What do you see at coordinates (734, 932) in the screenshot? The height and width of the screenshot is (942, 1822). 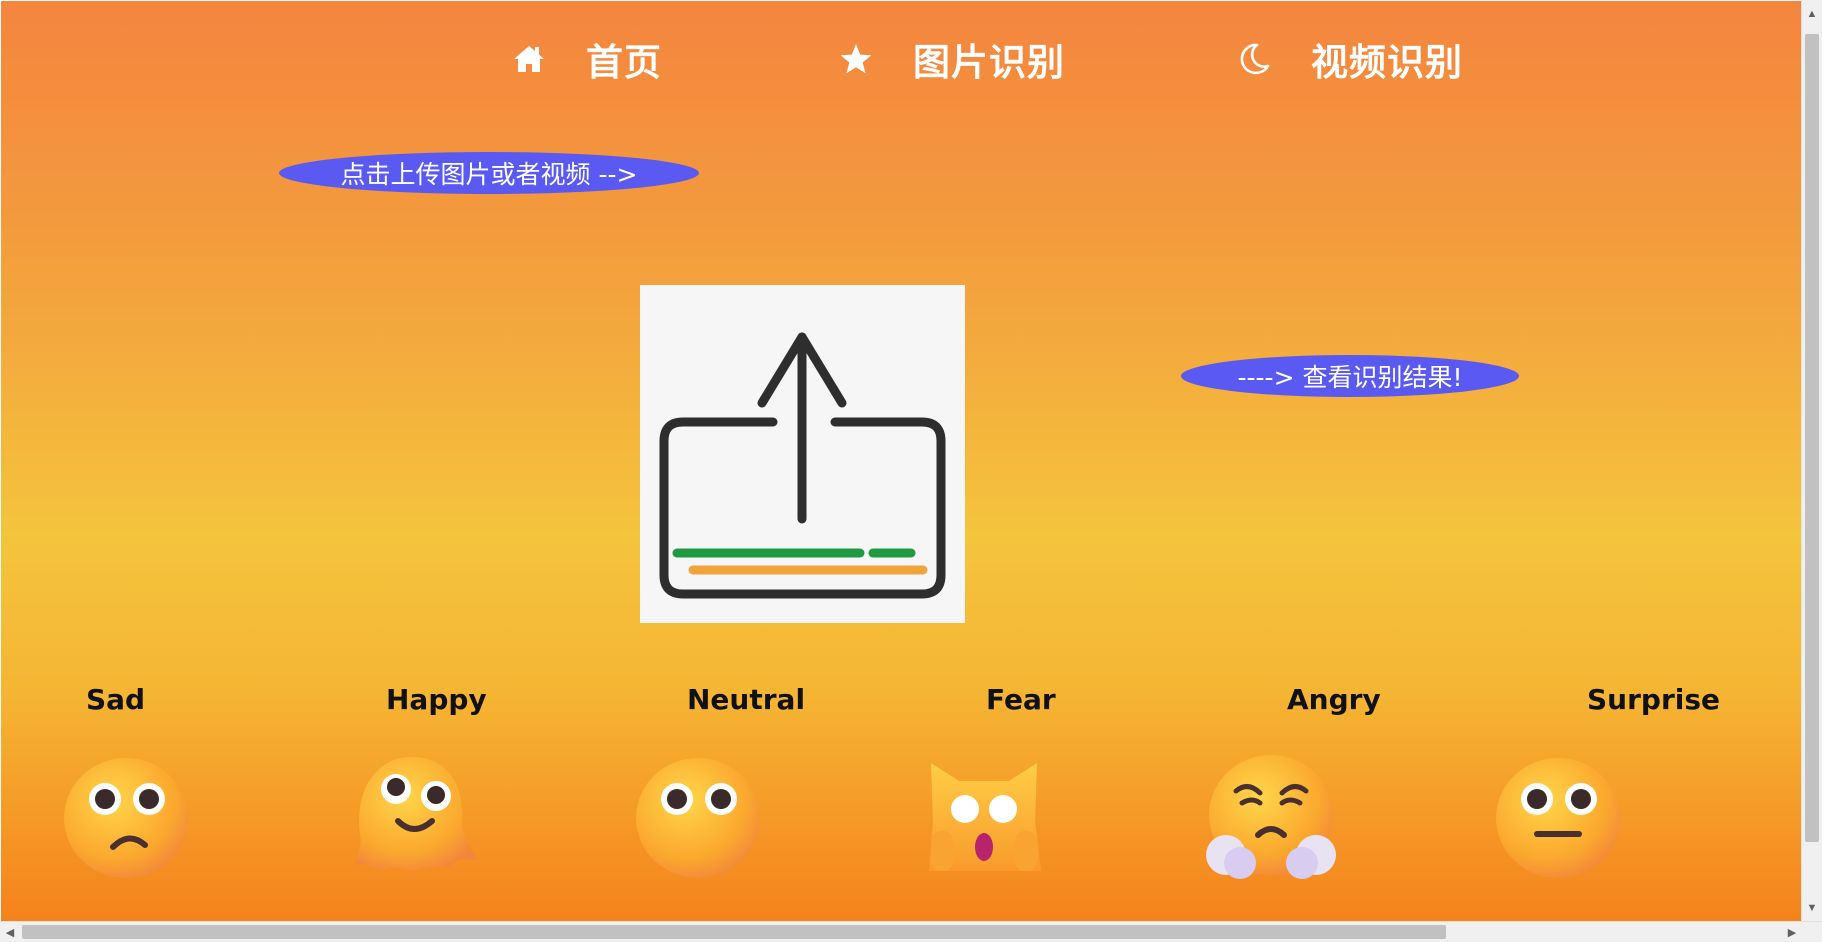 I see `horizontal-scroll-thumb` at bounding box center [734, 932].